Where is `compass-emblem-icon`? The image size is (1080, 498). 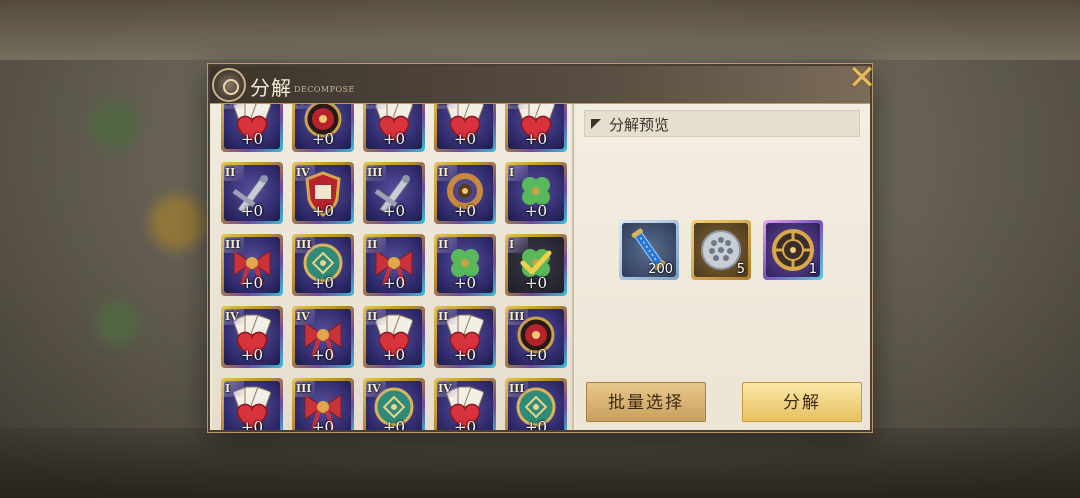 compass-emblem-icon is located at coordinates (229, 85).